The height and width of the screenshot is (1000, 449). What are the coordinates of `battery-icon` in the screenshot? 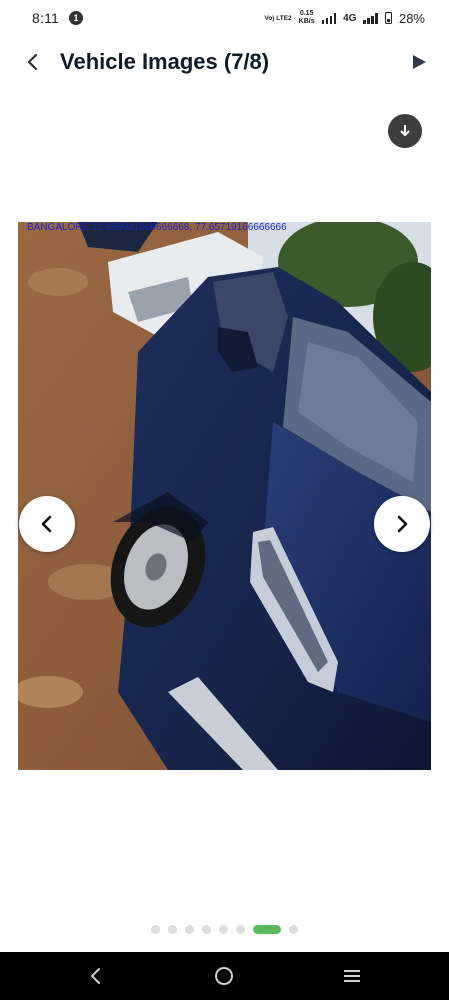 It's located at (388, 18).